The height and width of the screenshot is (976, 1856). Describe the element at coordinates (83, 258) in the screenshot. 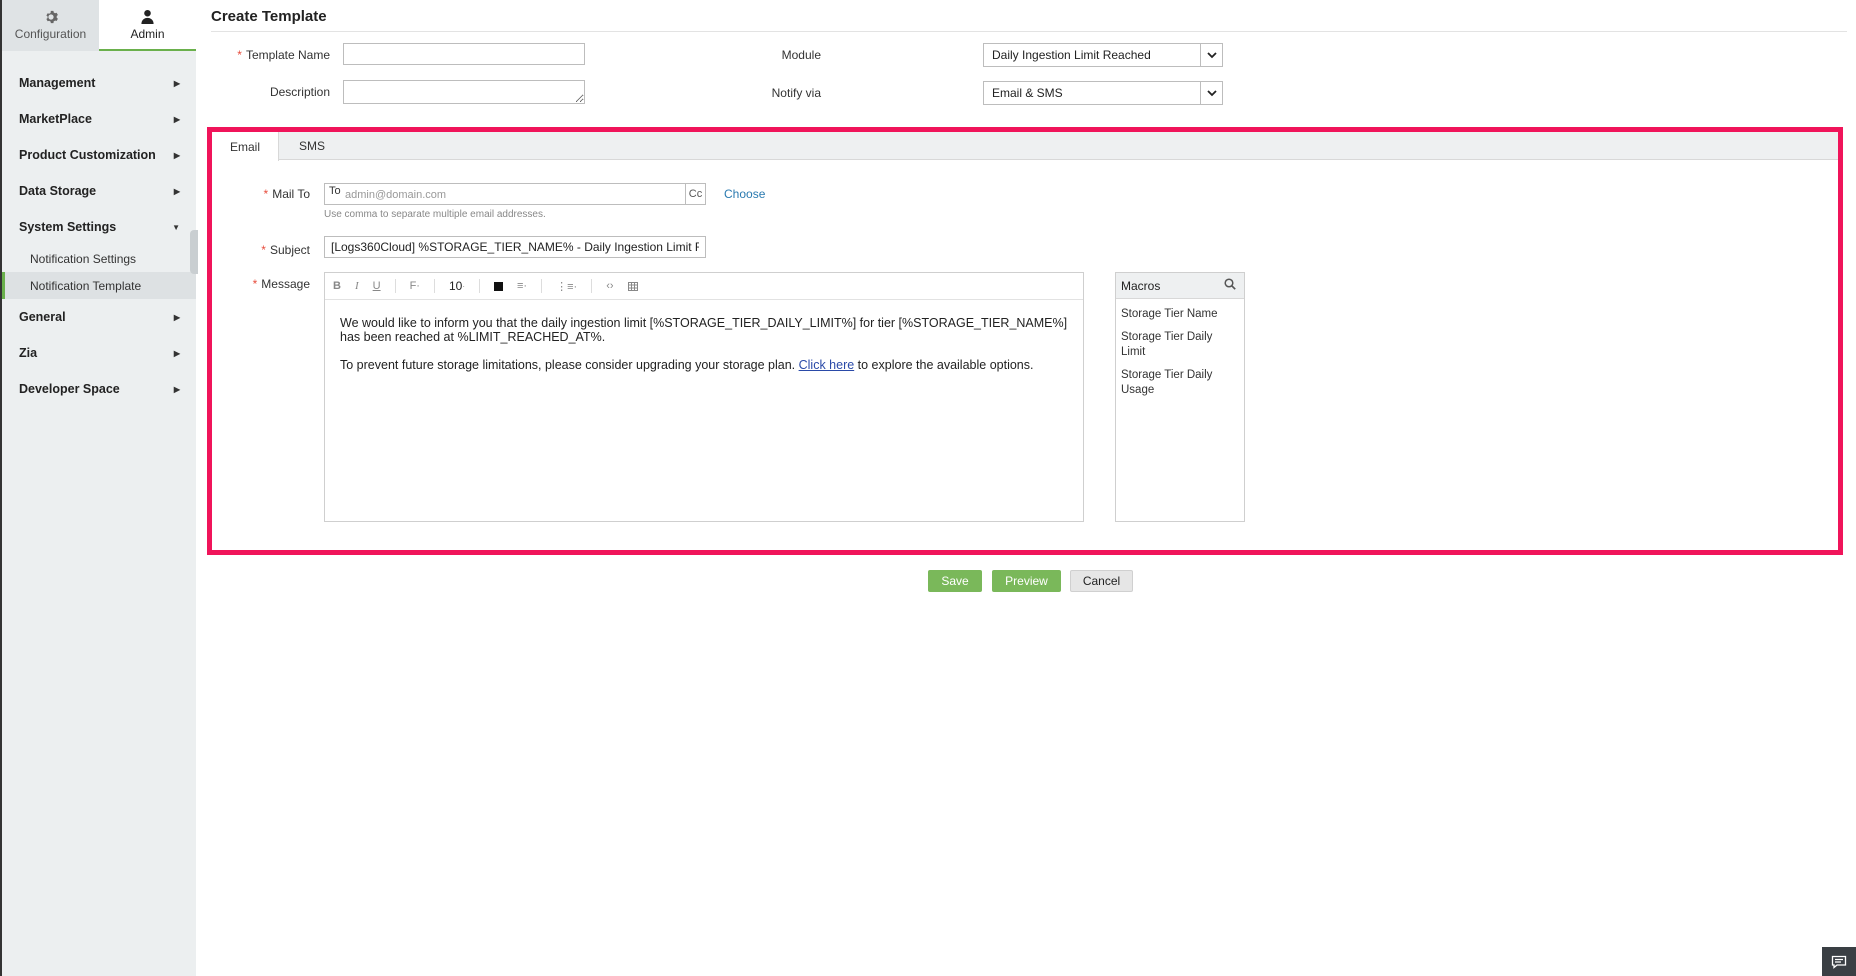

I see `sidebar-subitem-label: Notification Settings` at that location.